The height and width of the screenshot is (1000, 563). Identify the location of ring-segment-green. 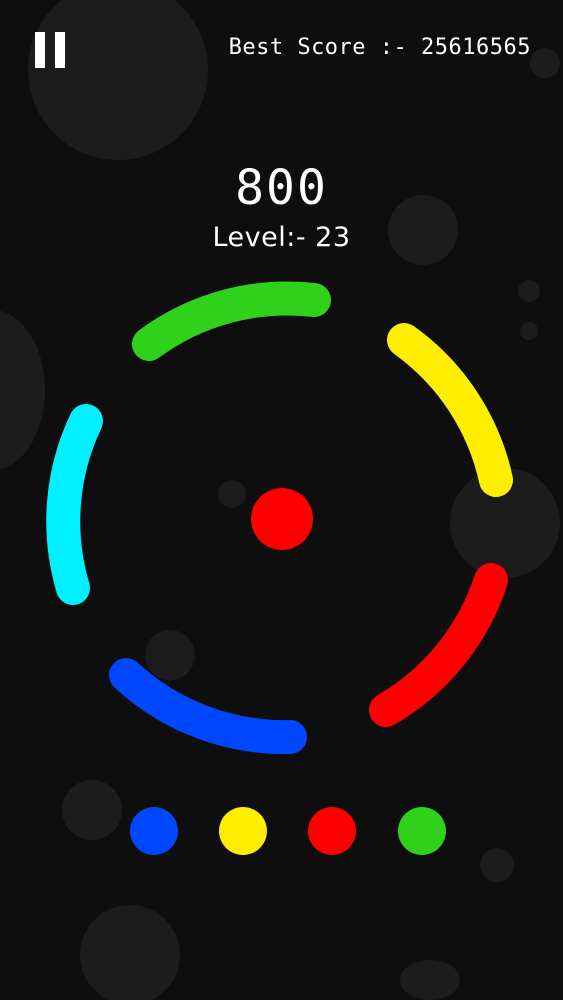
(231, 321).